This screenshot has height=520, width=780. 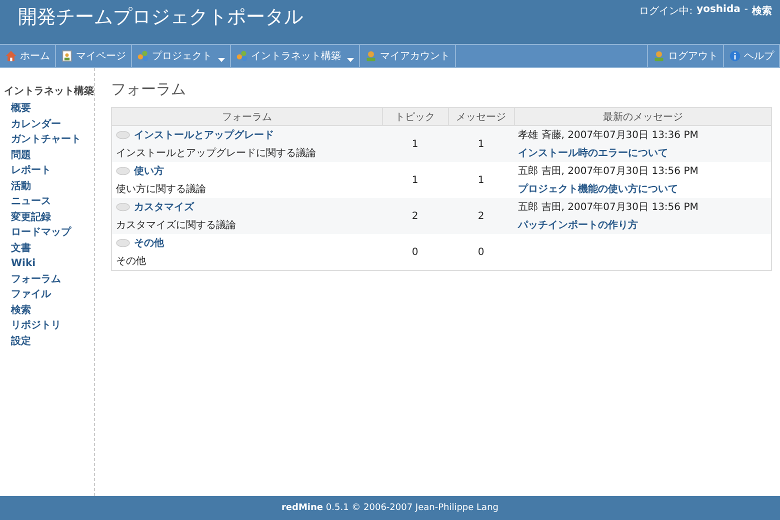 I want to click on menu-item: マイページ, so click(x=94, y=56).